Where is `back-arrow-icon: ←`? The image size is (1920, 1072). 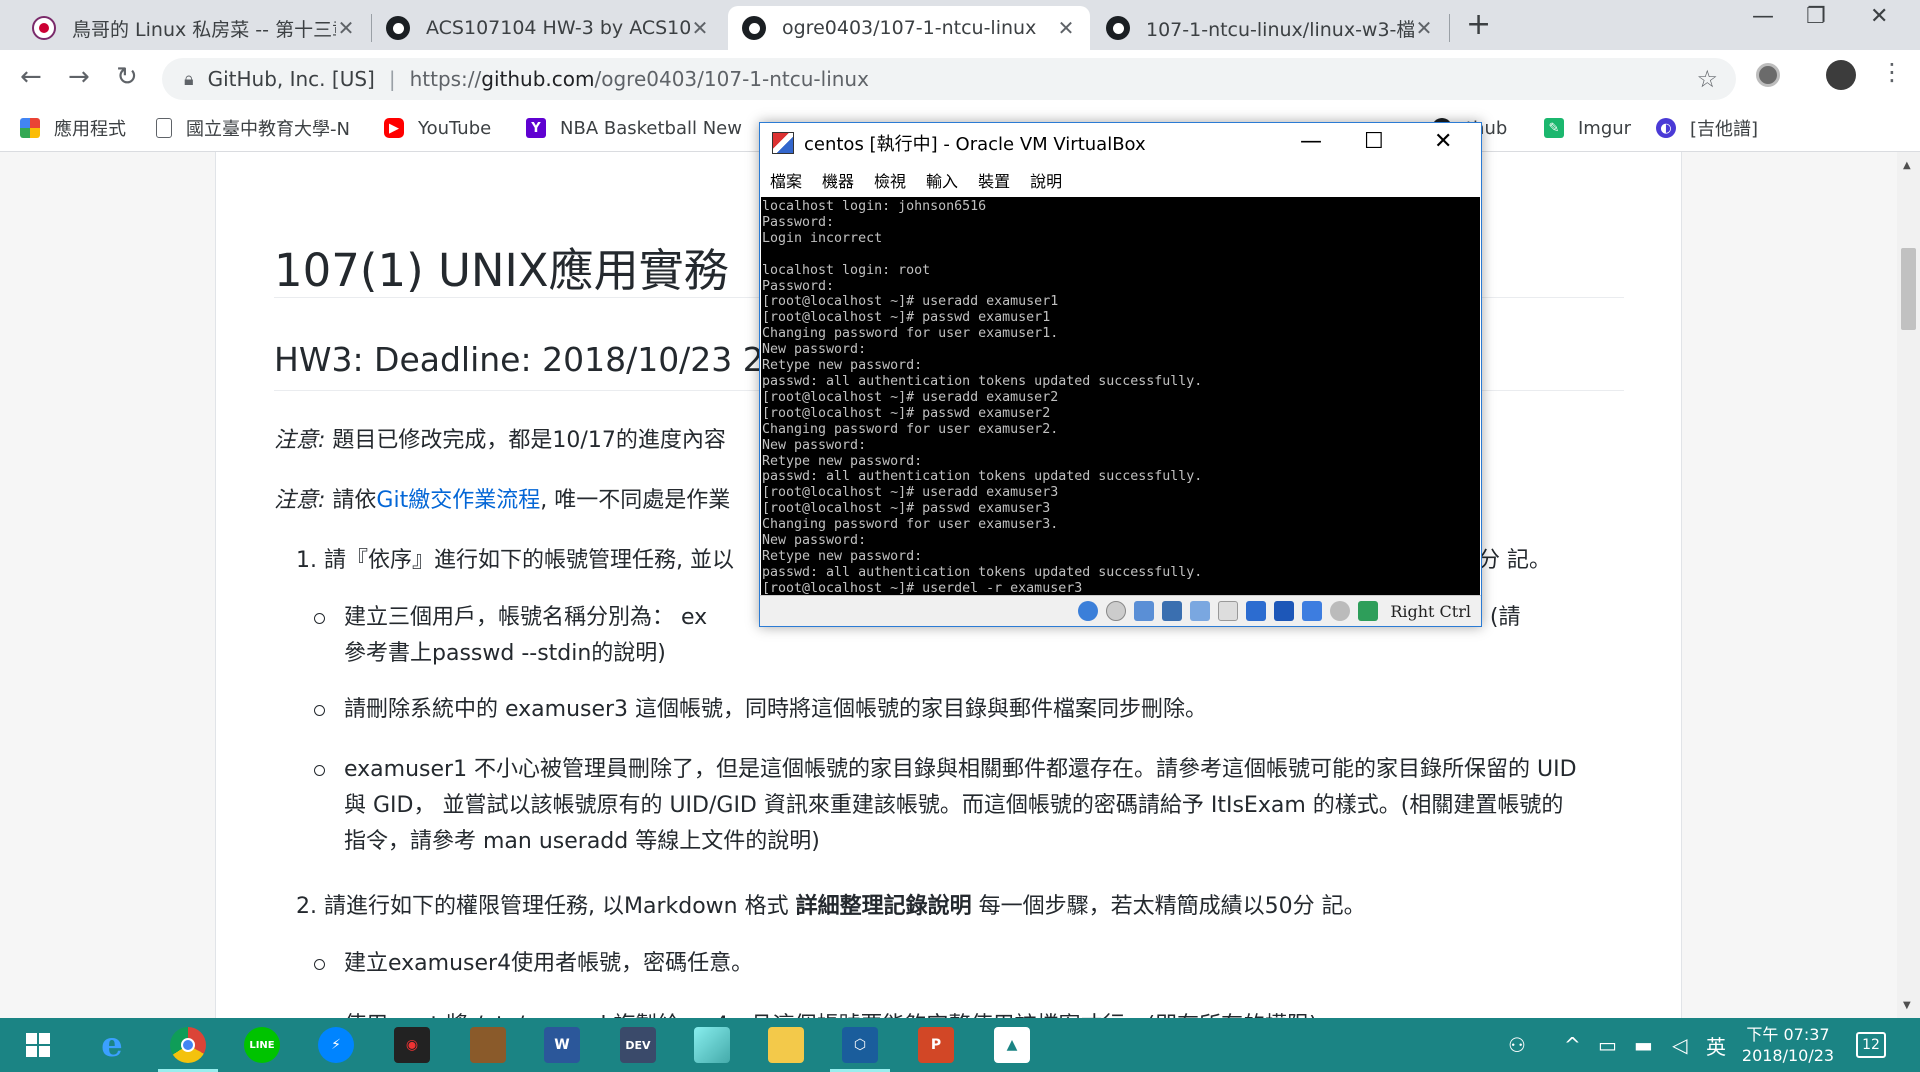
back-arrow-icon: ← is located at coordinates (31, 77).